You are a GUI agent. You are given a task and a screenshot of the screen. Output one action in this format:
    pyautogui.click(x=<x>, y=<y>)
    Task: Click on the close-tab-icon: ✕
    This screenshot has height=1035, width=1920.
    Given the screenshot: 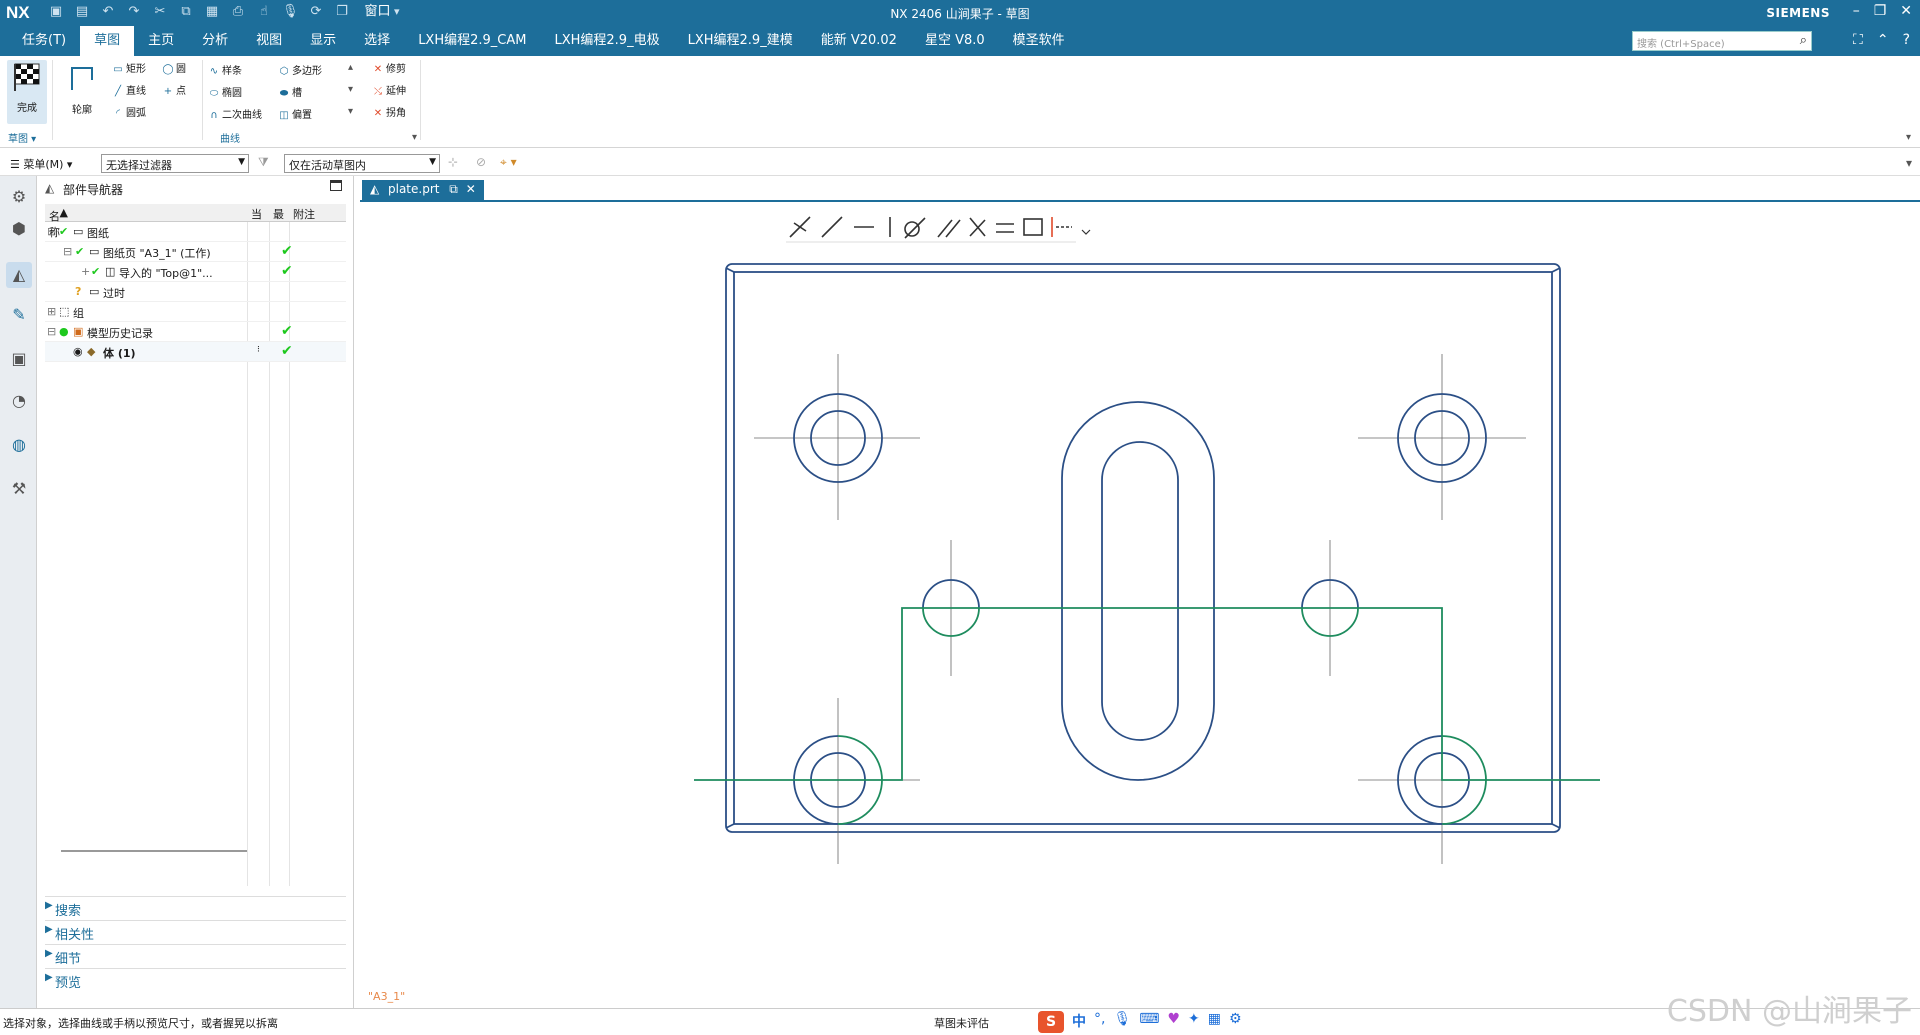 What is the action you would take?
    pyautogui.click(x=471, y=189)
    